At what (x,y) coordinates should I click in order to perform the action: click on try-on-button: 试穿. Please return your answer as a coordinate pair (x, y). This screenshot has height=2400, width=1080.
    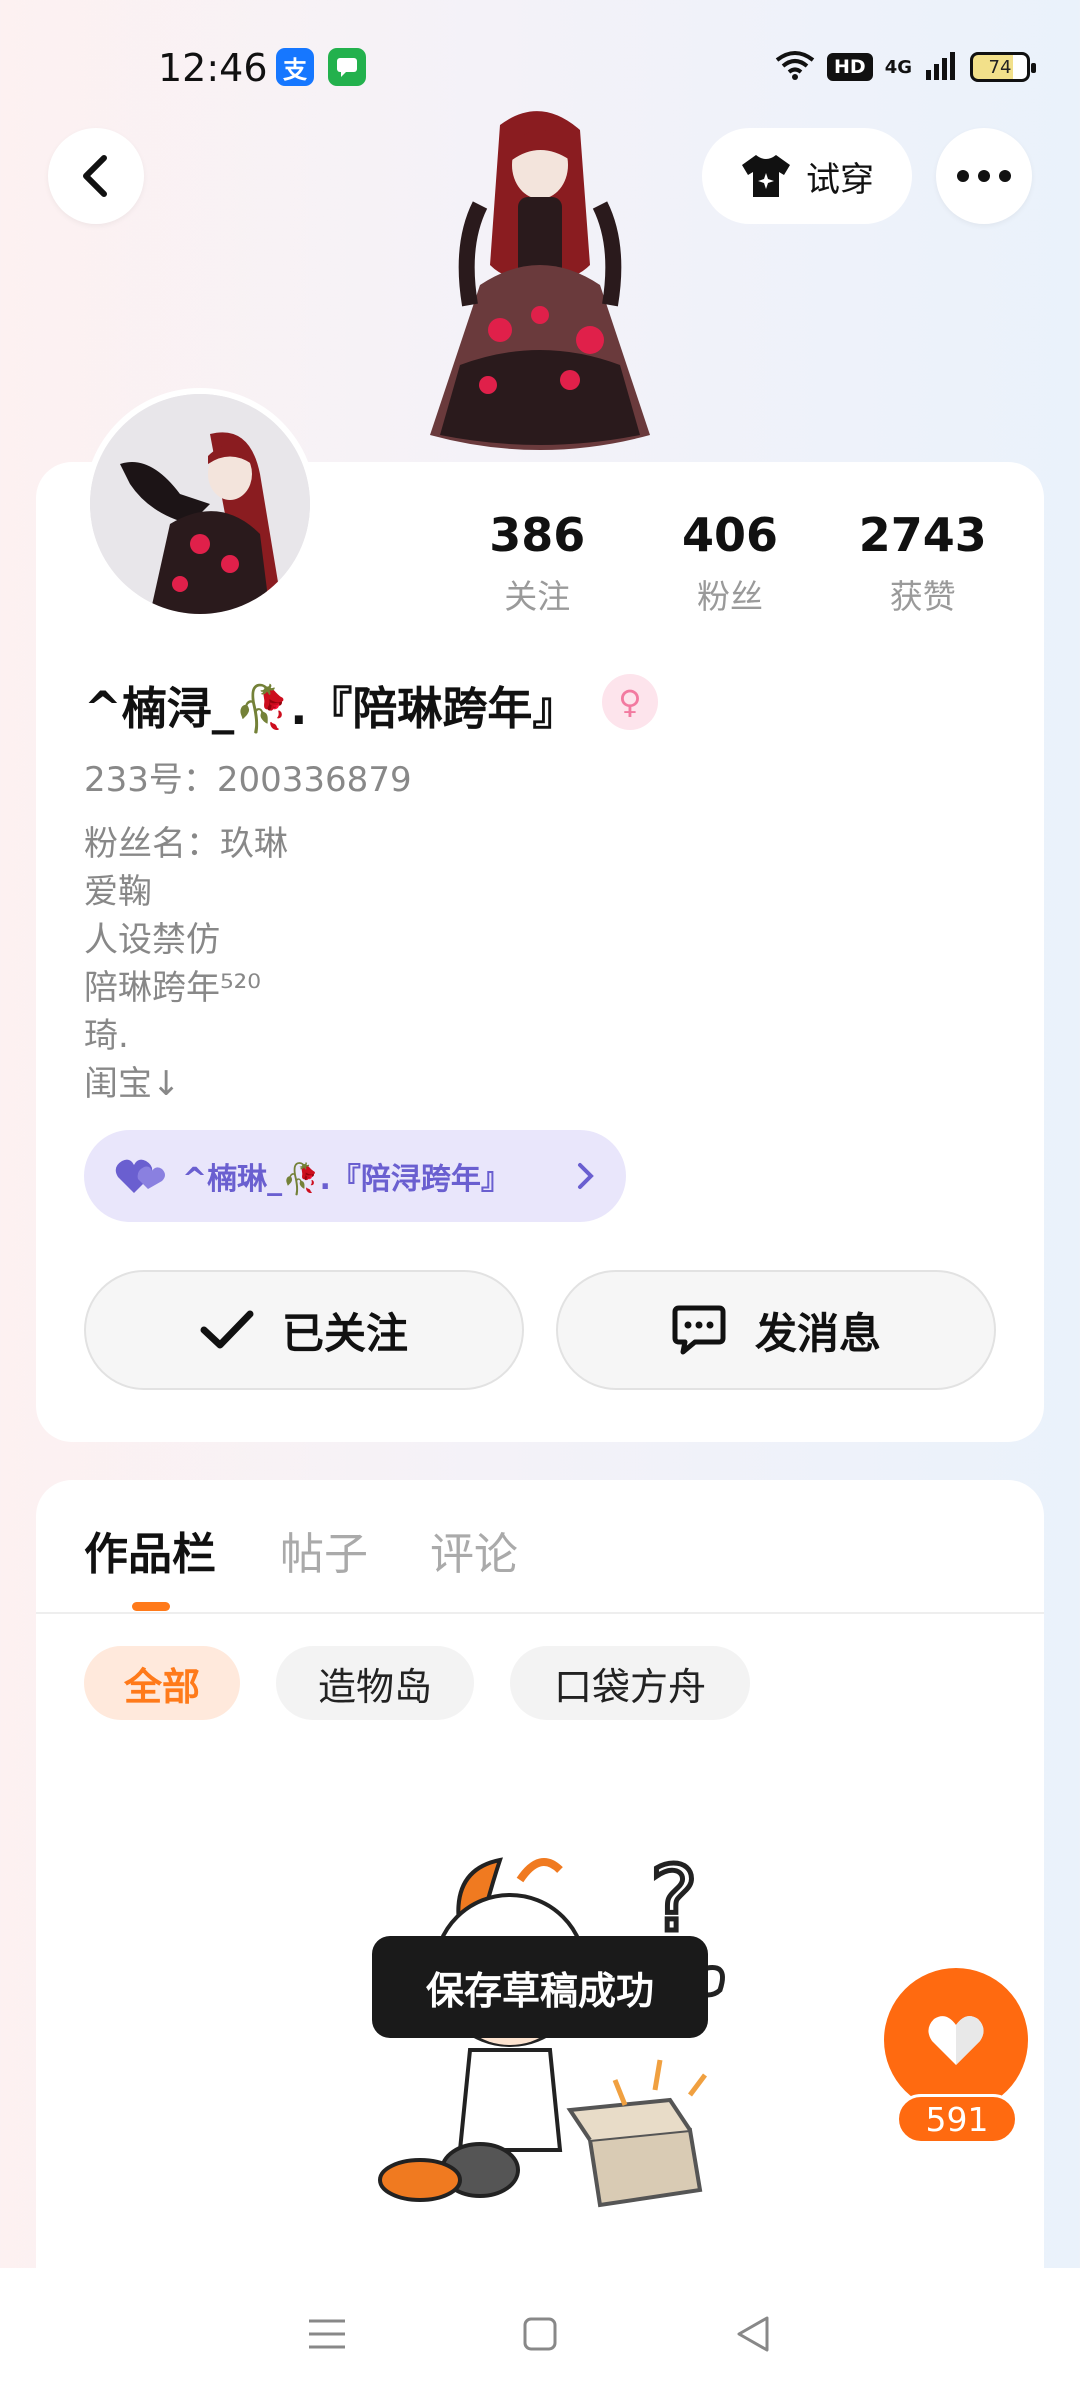
    Looking at the image, I should click on (807, 176).